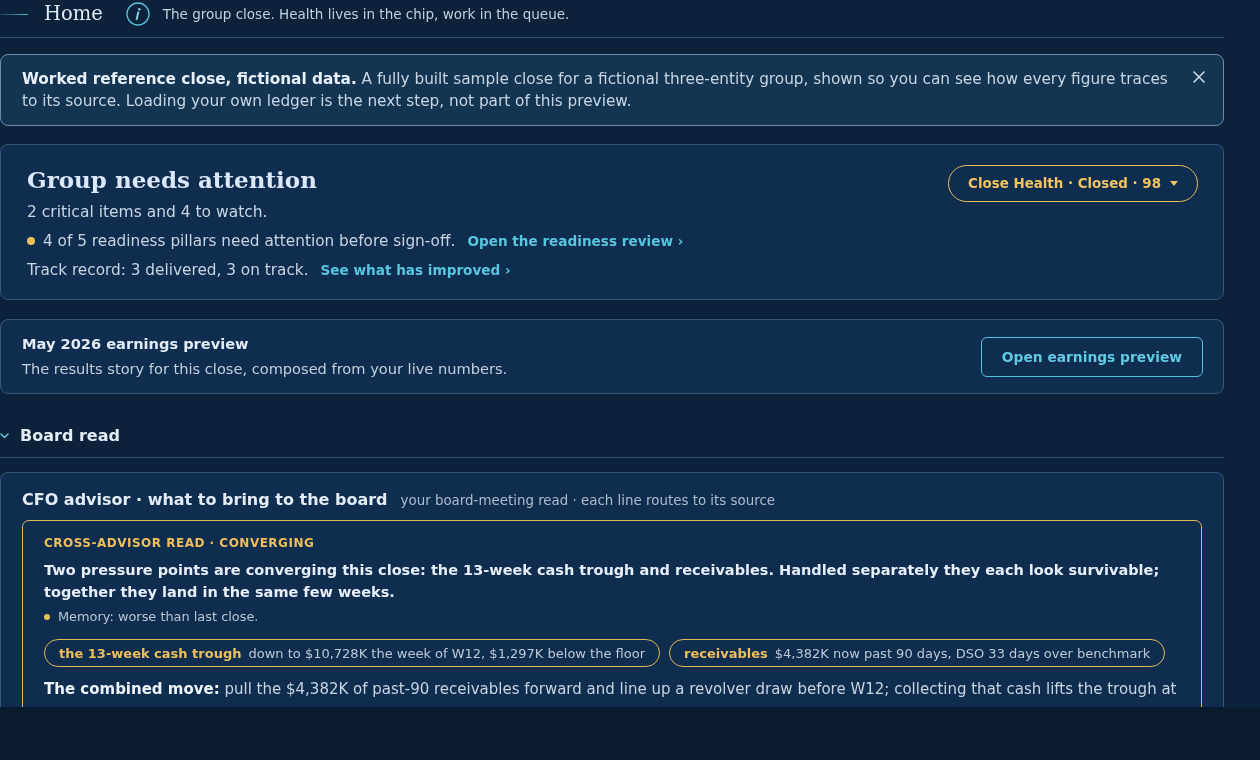 The image size is (1260, 760). Describe the element at coordinates (1199, 77) in the screenshot. I see `close-icon` at that location.